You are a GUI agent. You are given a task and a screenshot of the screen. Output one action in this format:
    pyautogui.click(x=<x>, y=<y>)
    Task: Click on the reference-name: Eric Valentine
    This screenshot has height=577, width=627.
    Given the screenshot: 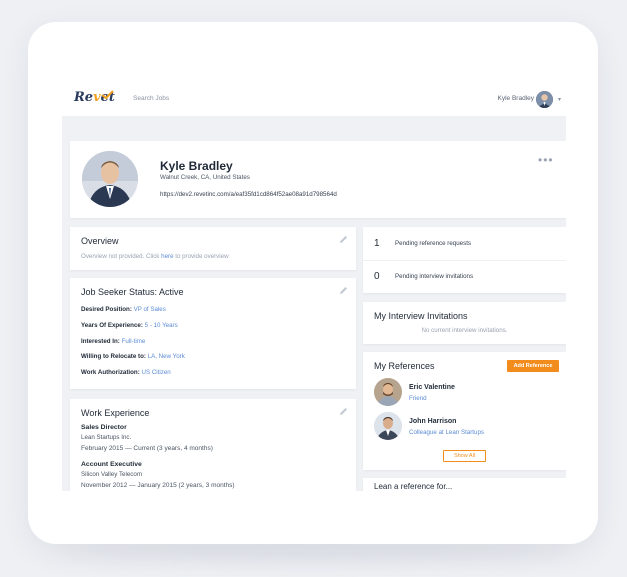 What is the action you would take?
    pyautogui.click(x=432, y=387)
    